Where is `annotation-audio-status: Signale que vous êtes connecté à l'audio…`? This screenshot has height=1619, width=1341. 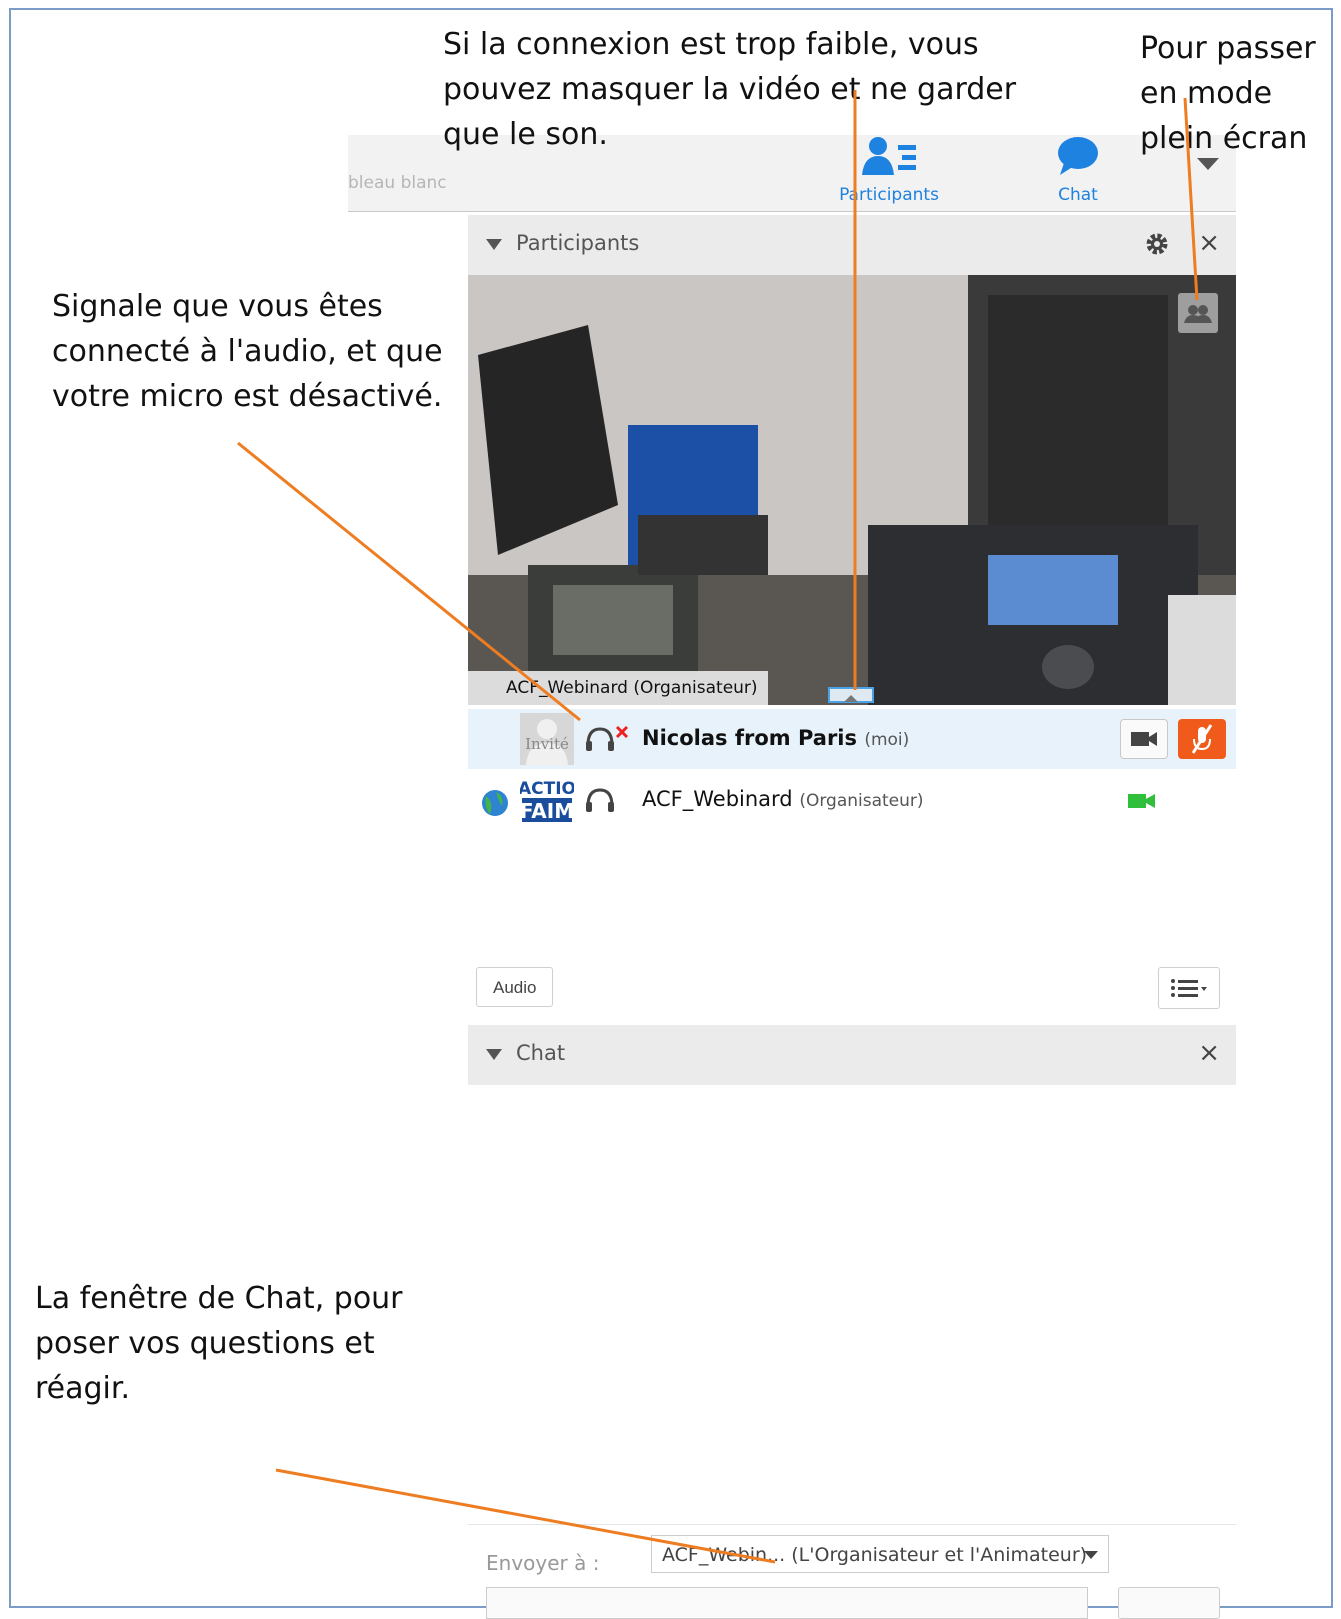
annotation-audio-status: Signale que vous êtes connecté à l'audio… is located at coordinates (247, 351).